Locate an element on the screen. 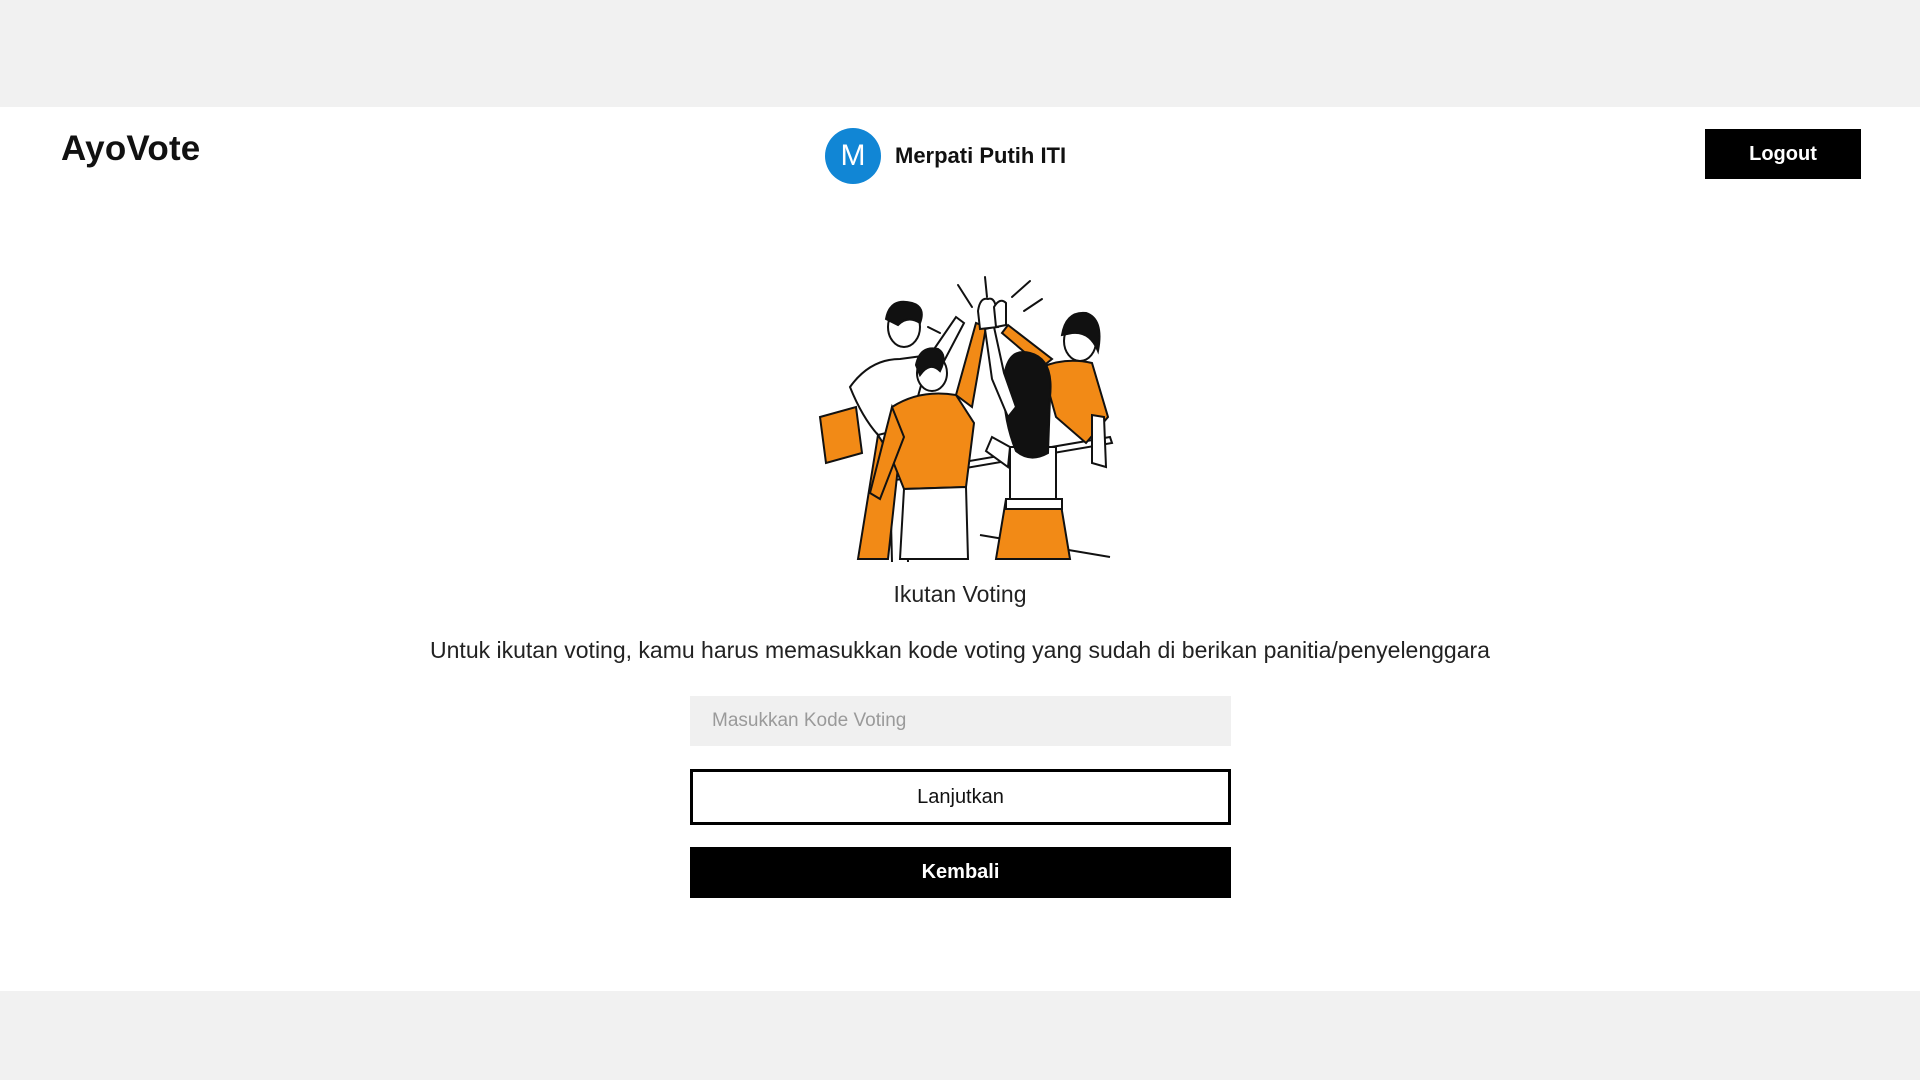 This screenshot has height=1080, width=1920. user-name: Merpati Putih ITI is located at coordinates (981, 155).